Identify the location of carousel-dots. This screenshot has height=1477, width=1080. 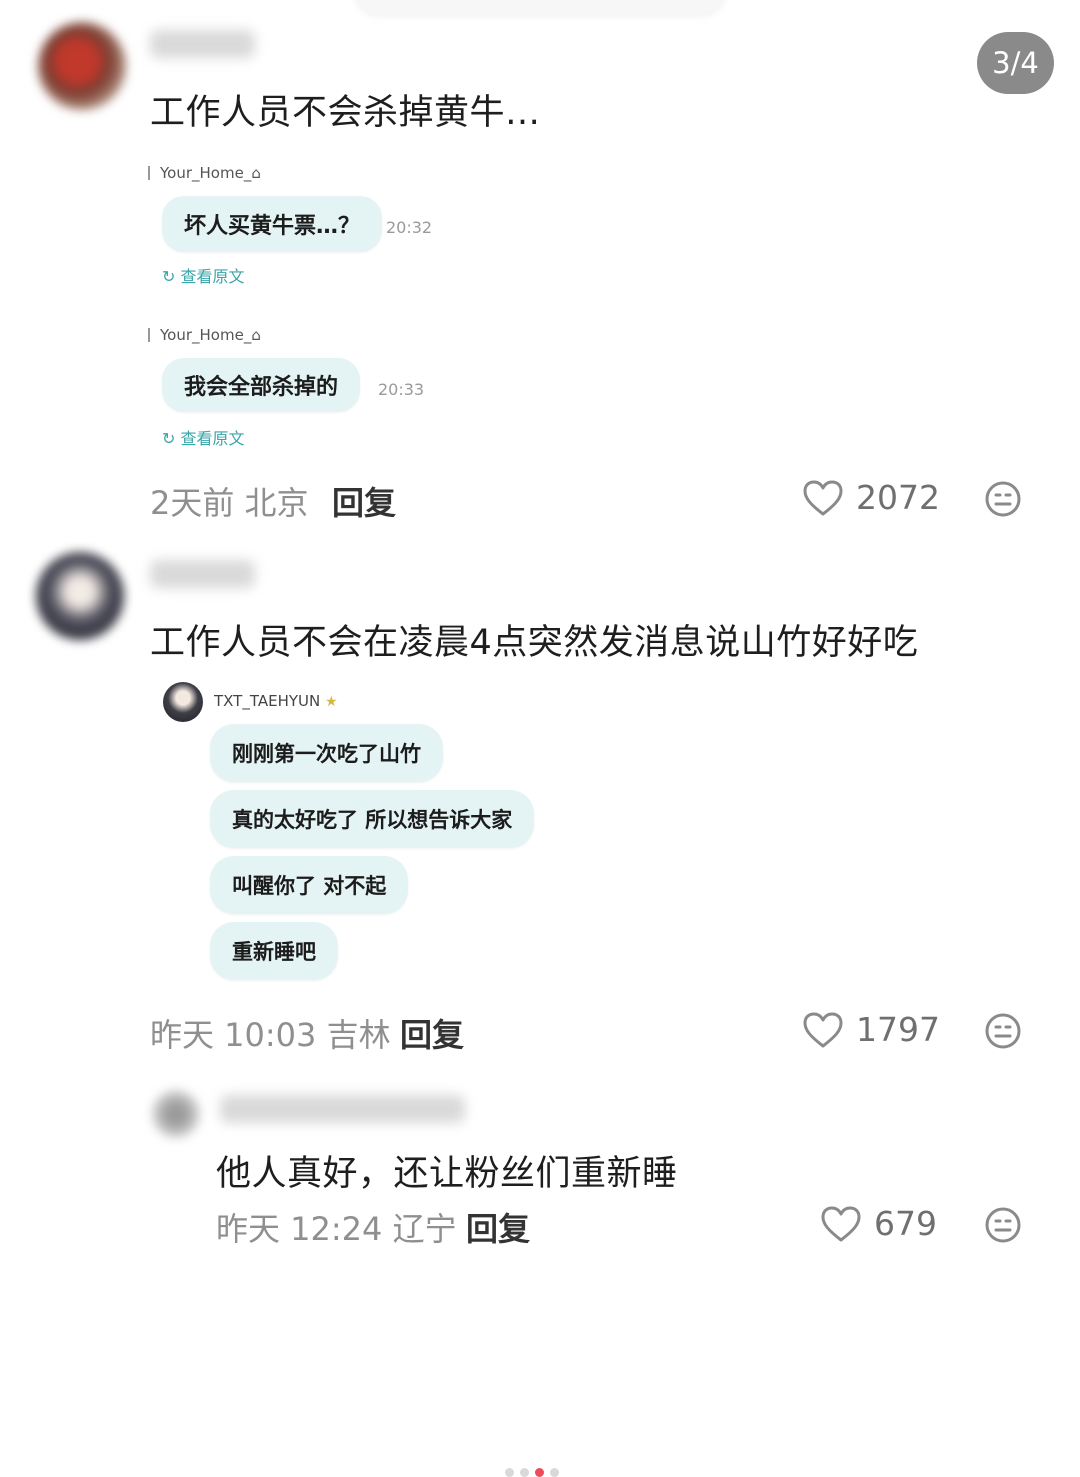
(540, 1472).